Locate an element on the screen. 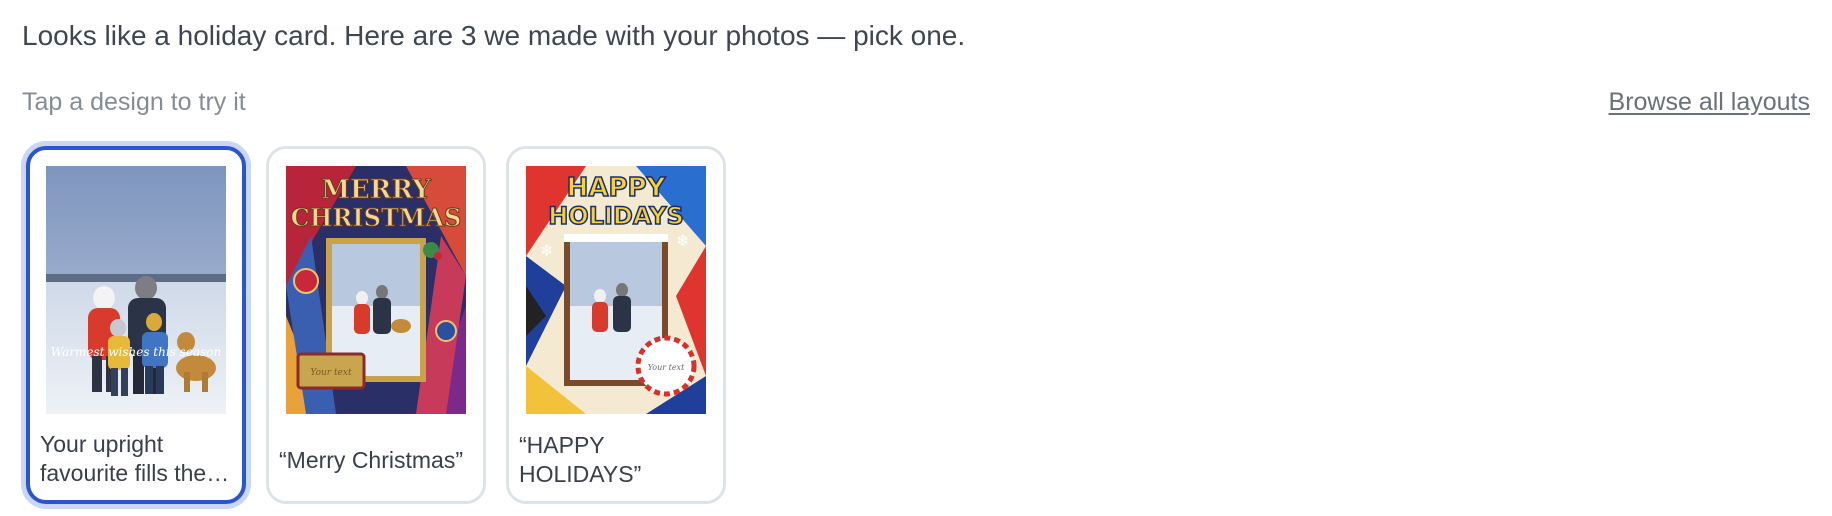 The width and height of the screenshot is (1832, 516). card-overlay-text: Warmest wishes this season is located at coordinates (136, 352).